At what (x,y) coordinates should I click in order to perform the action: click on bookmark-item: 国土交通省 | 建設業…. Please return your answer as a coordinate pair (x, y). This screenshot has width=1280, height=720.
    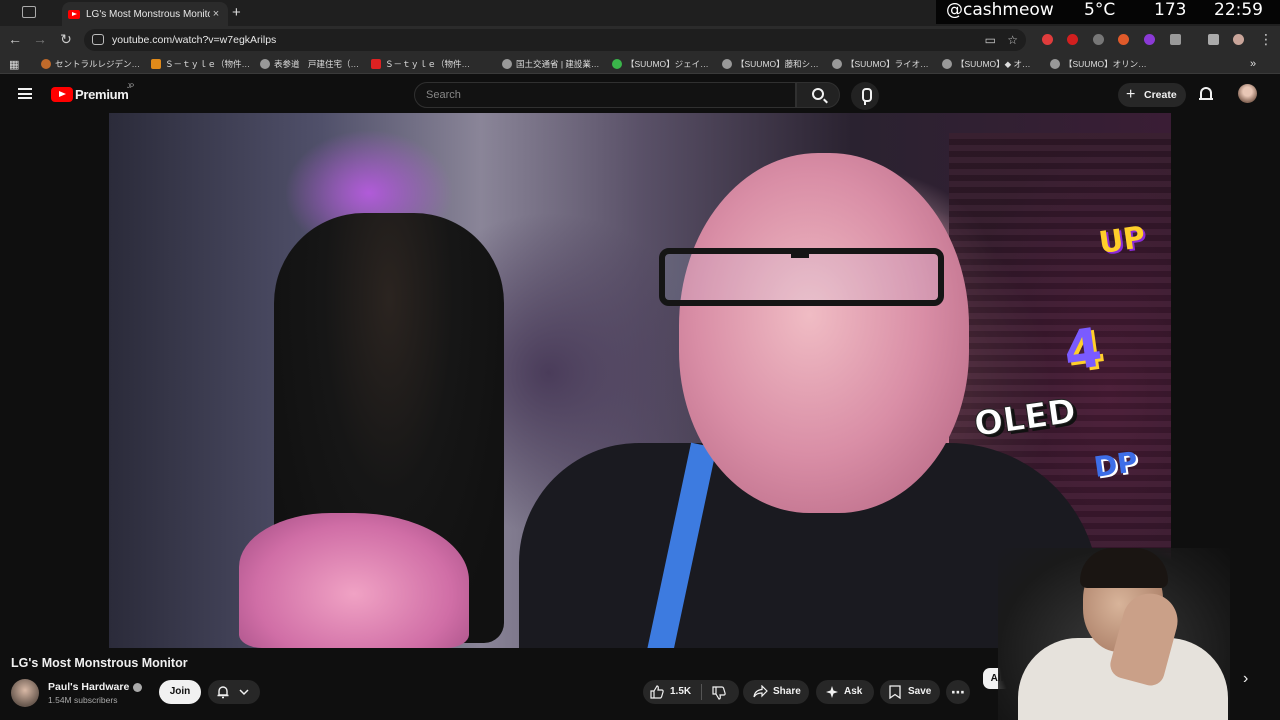
    Looking at the image, I should click on (550, 64).